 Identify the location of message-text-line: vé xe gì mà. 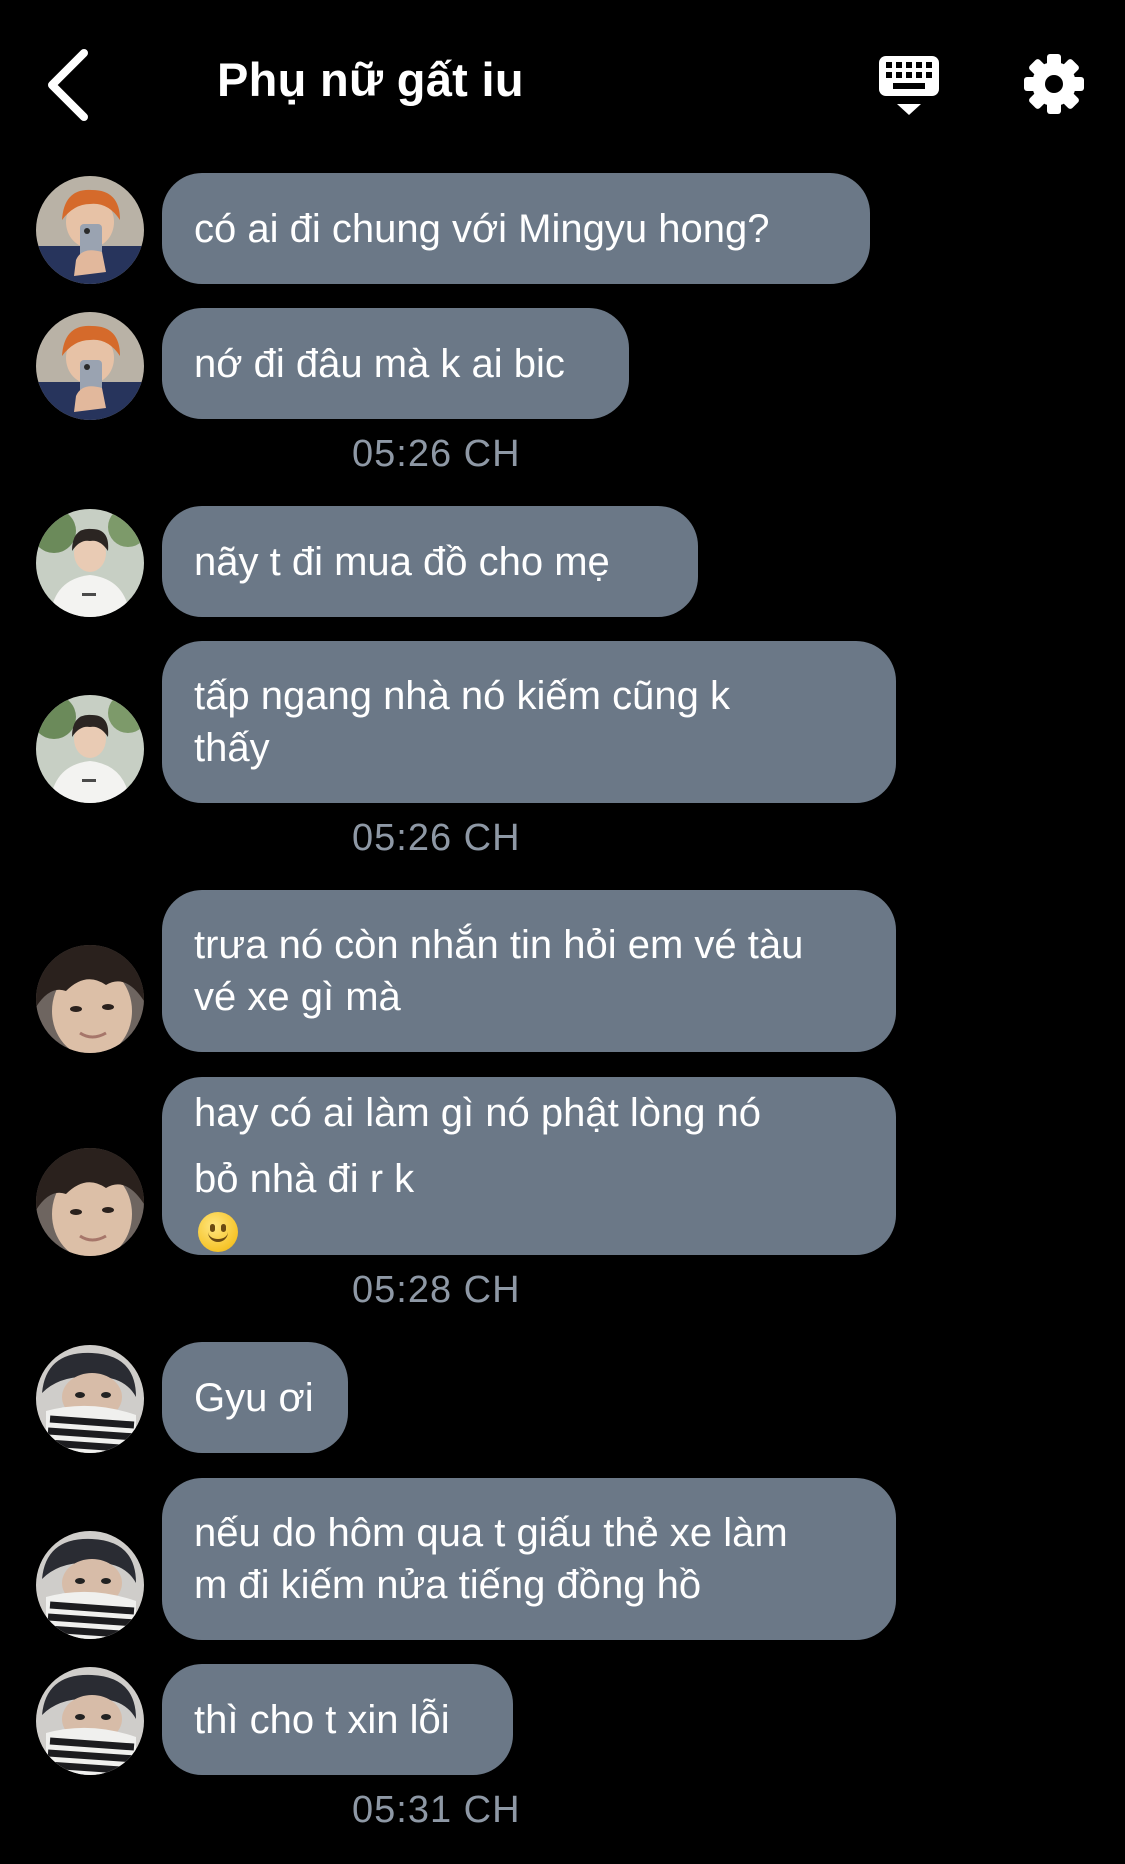
(297, 997).